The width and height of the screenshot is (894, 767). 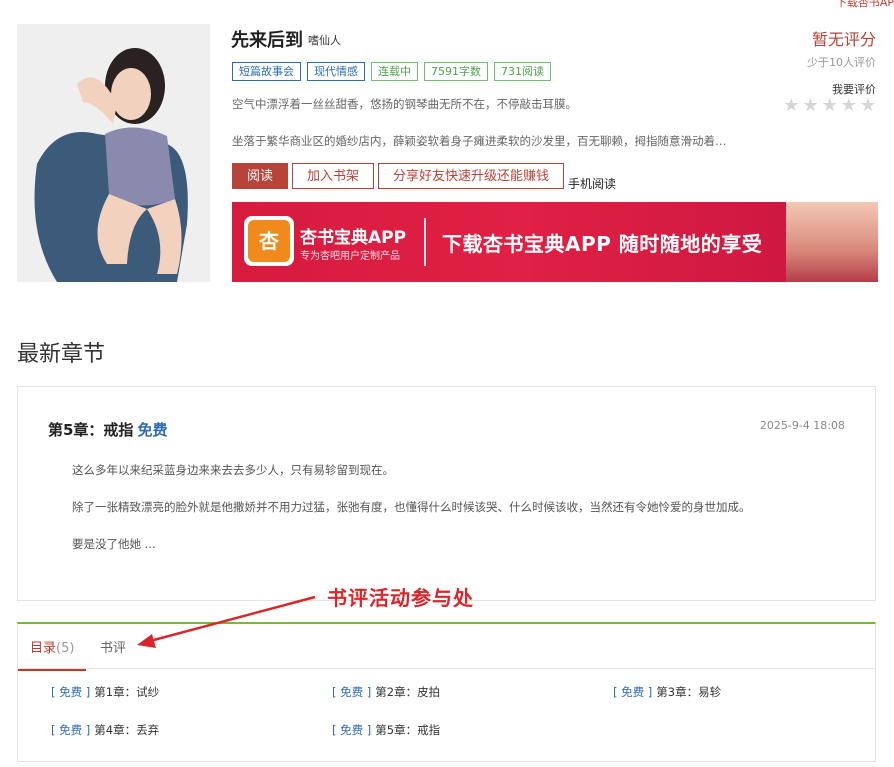 I want to click on book-tags: 短篇故事会 现代情感 连载中 7591字数 731阅读, so click(x=391, y=71).